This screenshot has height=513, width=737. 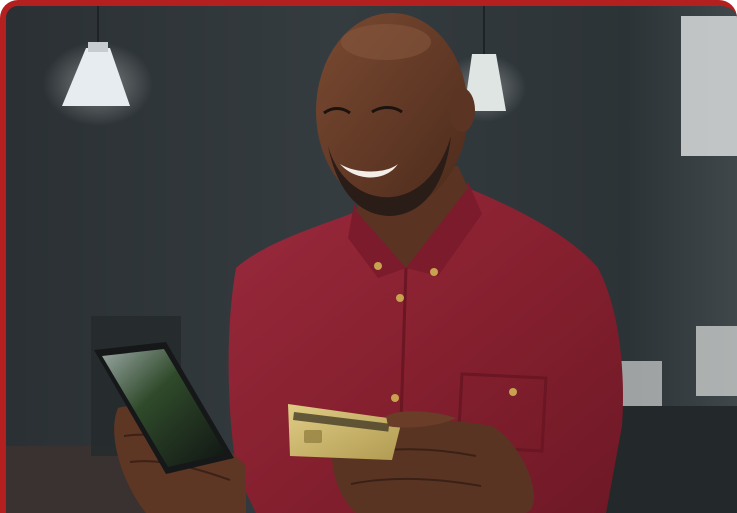 What do you see at coordinates (716, 361) in the screenshot?
I see `background-cabinet` at bounding box center [716, 361].